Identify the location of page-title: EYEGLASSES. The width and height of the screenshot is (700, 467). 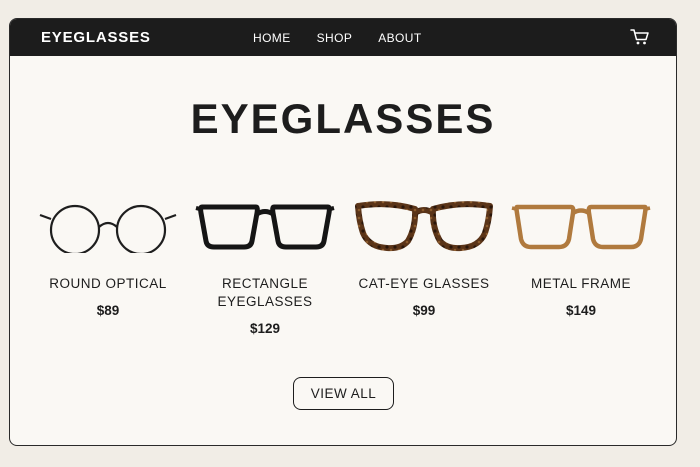
(343, 118).